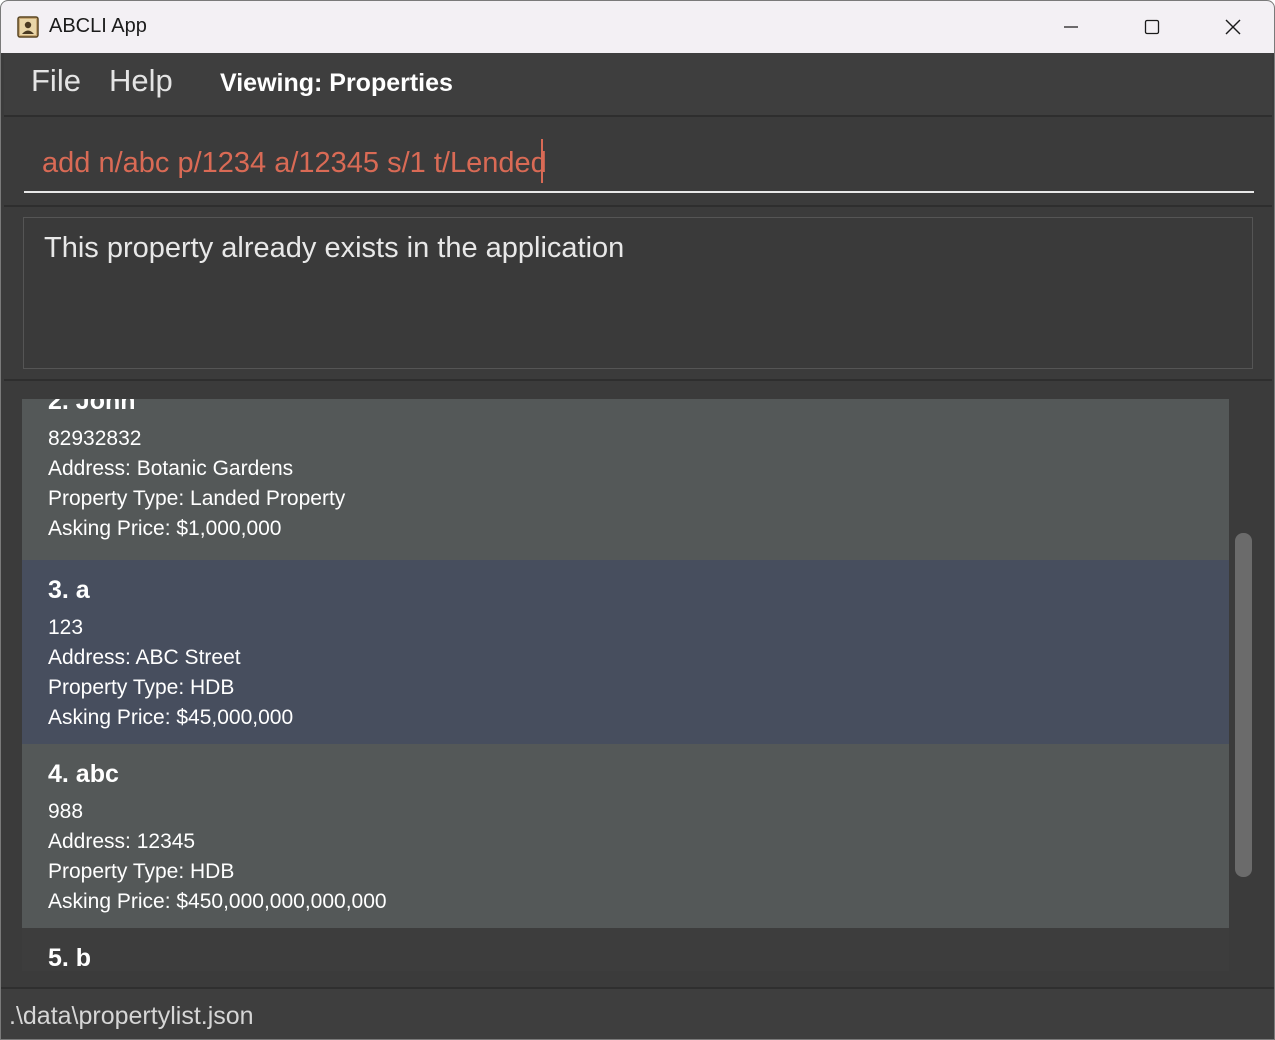  I want to click on property-price: Asking Price: $45,000,000, so click(171, 717).